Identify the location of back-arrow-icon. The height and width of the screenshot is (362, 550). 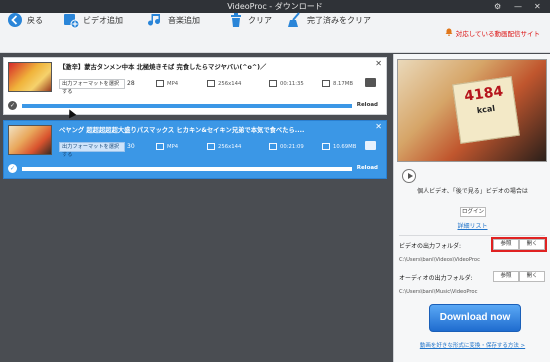
(15, 20).